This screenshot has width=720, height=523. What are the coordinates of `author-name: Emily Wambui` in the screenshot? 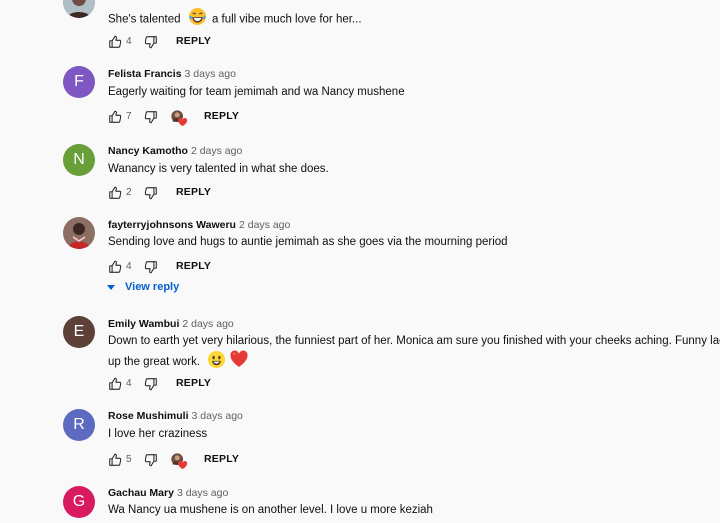 It's located at (143, 324).